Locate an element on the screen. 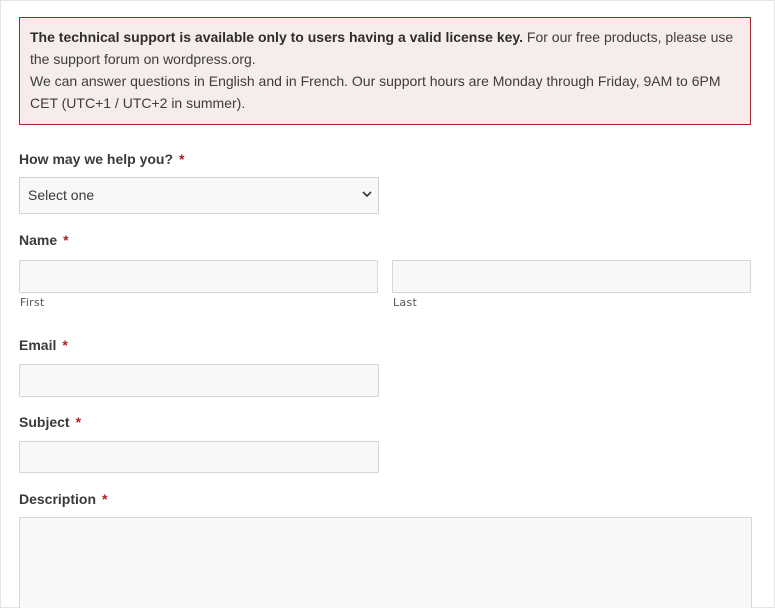  subject-label-text: Subject is located at coordinates (44, 422).